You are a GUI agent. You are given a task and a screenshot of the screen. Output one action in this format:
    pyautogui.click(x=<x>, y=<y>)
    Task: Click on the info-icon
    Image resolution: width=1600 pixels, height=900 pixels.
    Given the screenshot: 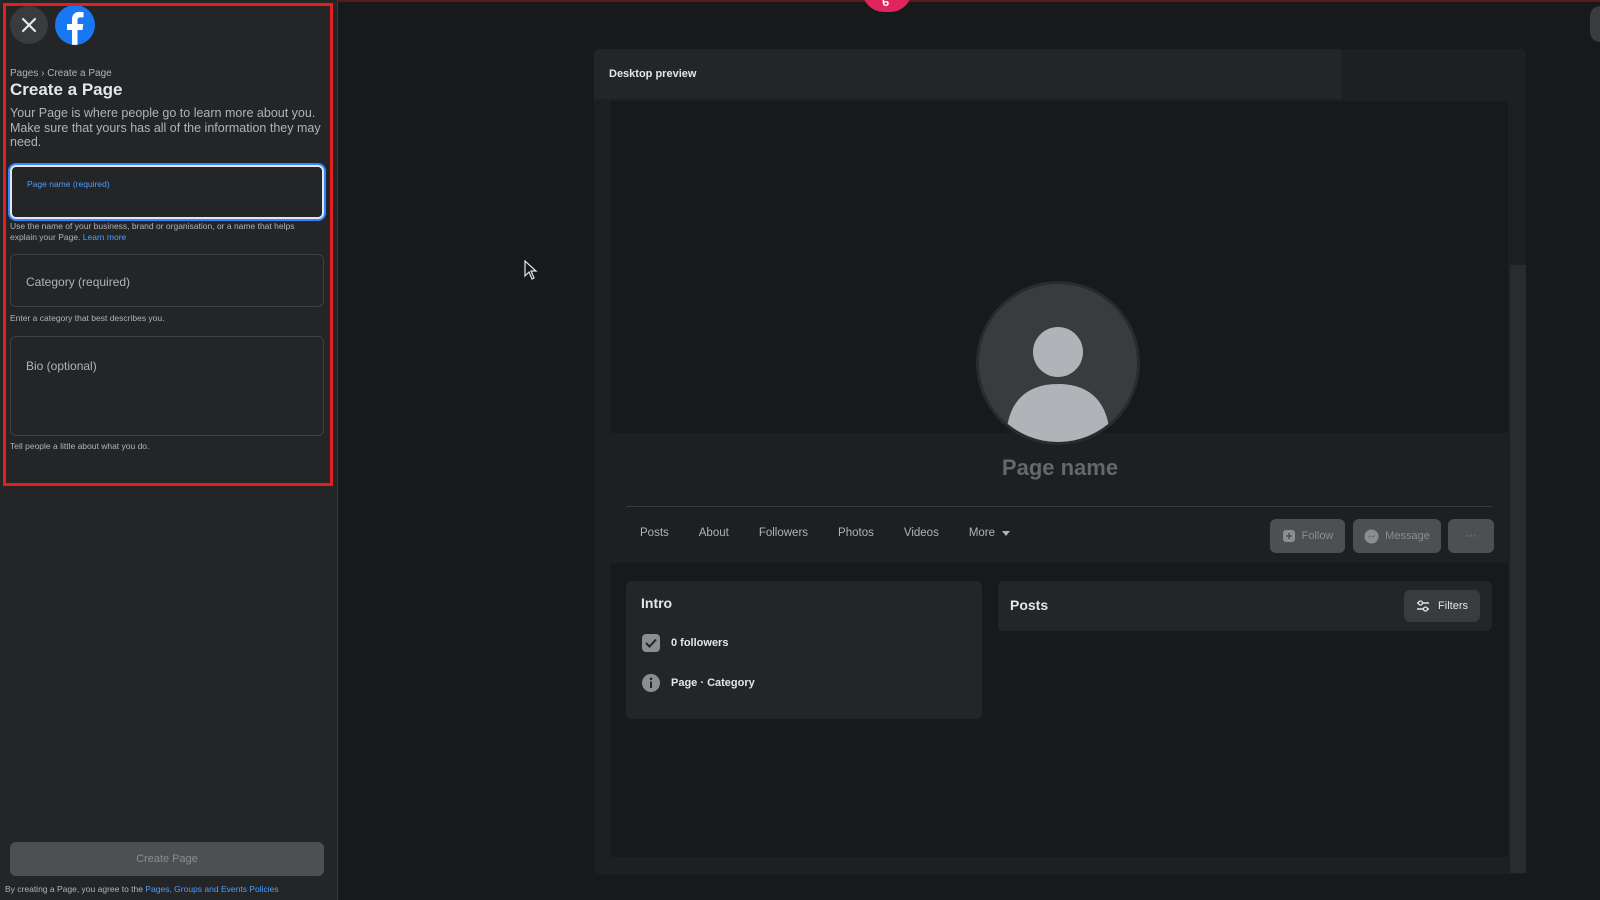 What is the action you would take?
    pyautogui.click(x=651, y=683)
    